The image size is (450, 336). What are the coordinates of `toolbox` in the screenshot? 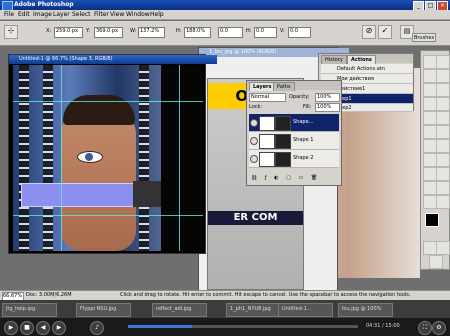 It's located at (435, 160).